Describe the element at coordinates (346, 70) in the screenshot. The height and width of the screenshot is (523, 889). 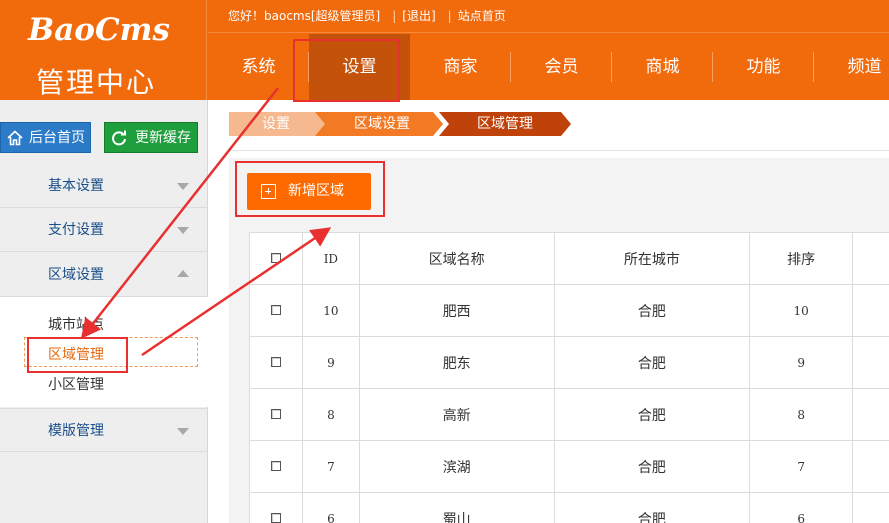
I see `annotation-box-settings-tab` at that location.